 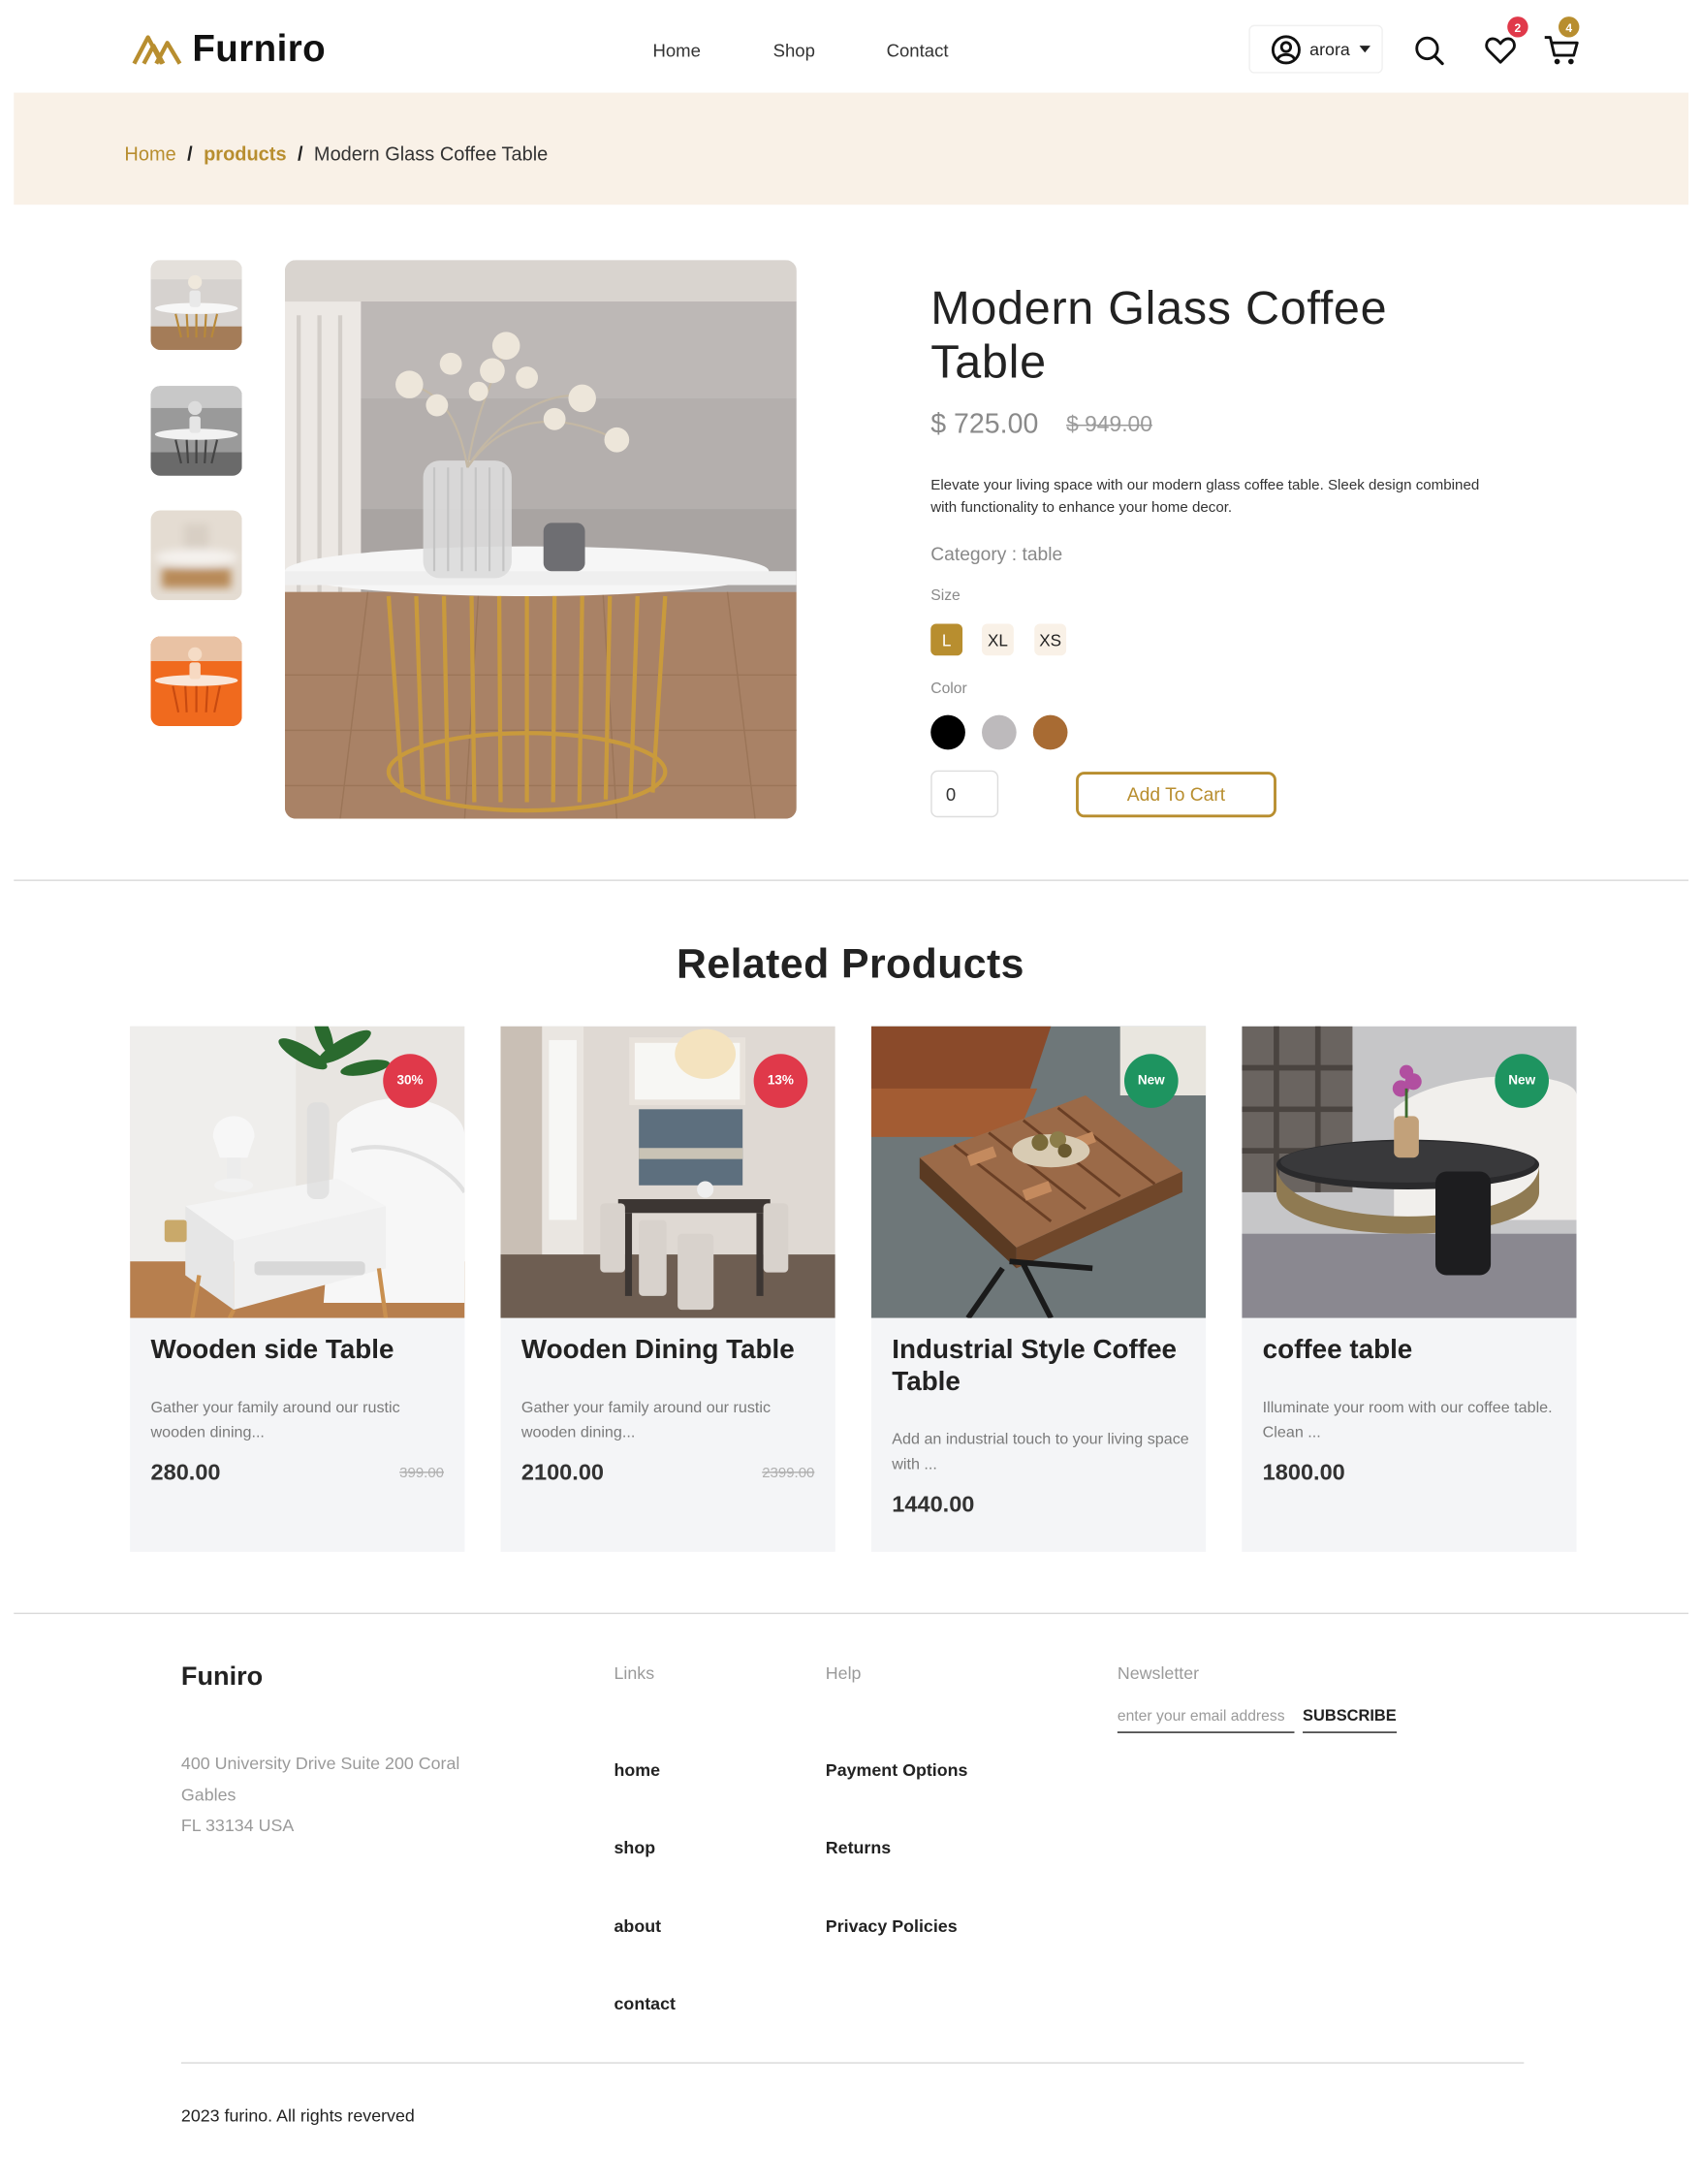 What do you see at coordinates (852, 880) in the screenshot?
I see `section-divider` at bounding box center [852, 880].